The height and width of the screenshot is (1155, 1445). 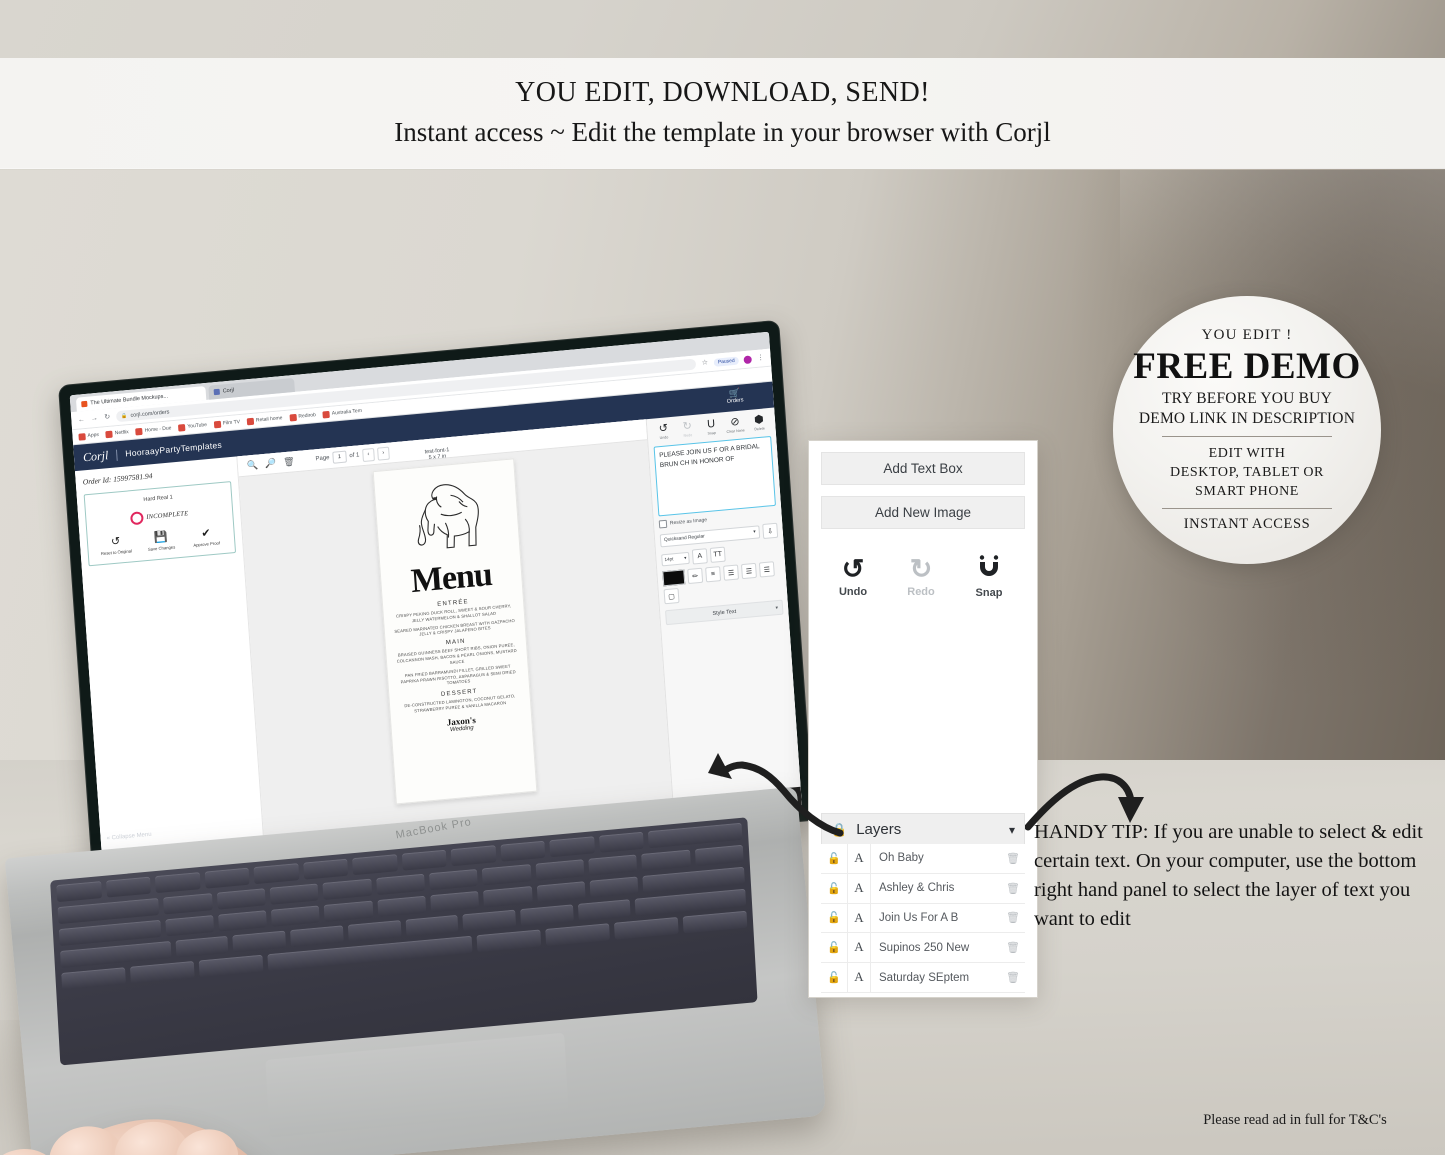 I want to click on corjl-logo: Corjl, so click(x=96, y=456).